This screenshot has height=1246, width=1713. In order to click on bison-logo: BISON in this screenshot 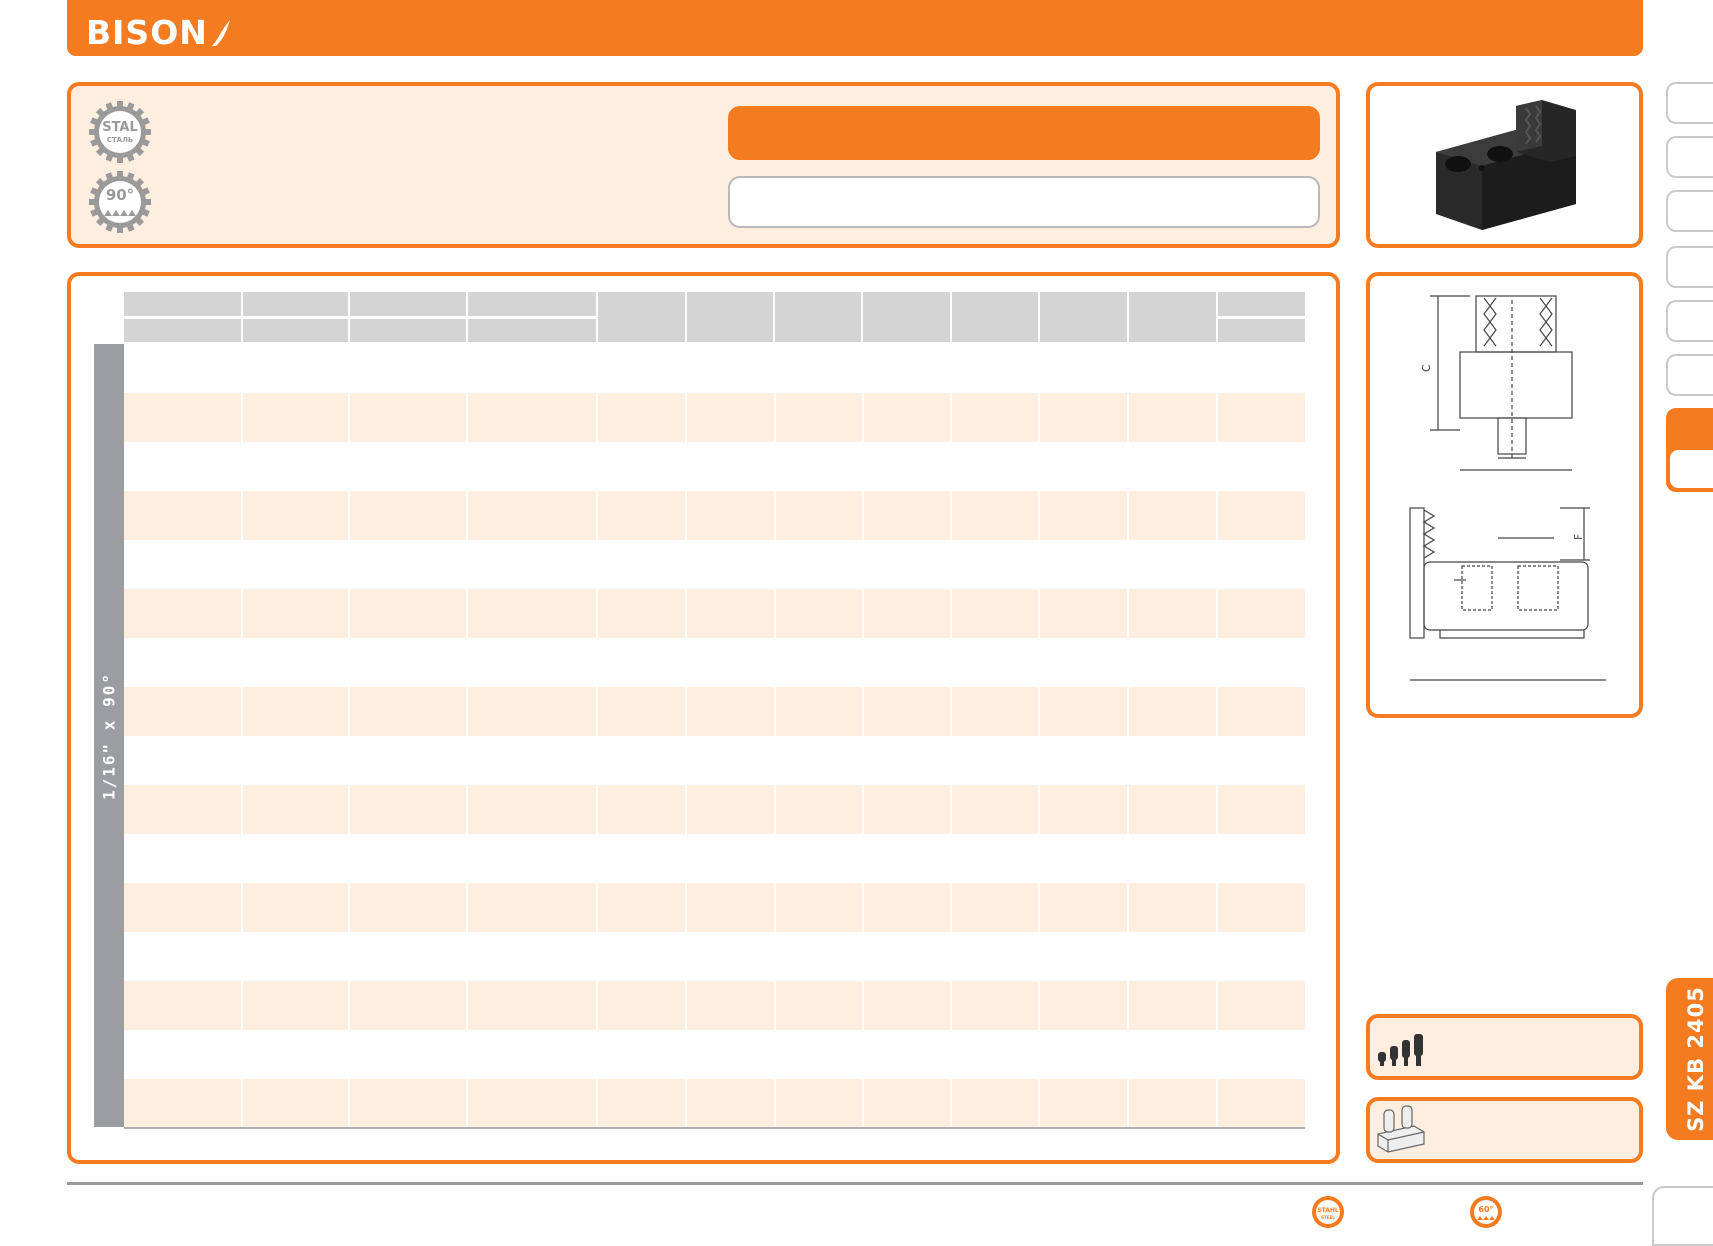, I will do `click(159, 33)`.